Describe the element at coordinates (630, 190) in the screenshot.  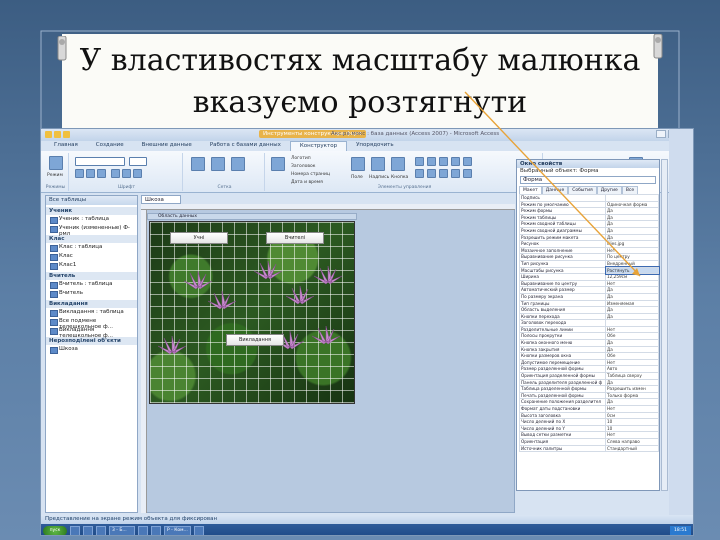
I see `tab-all: Все` at that location.